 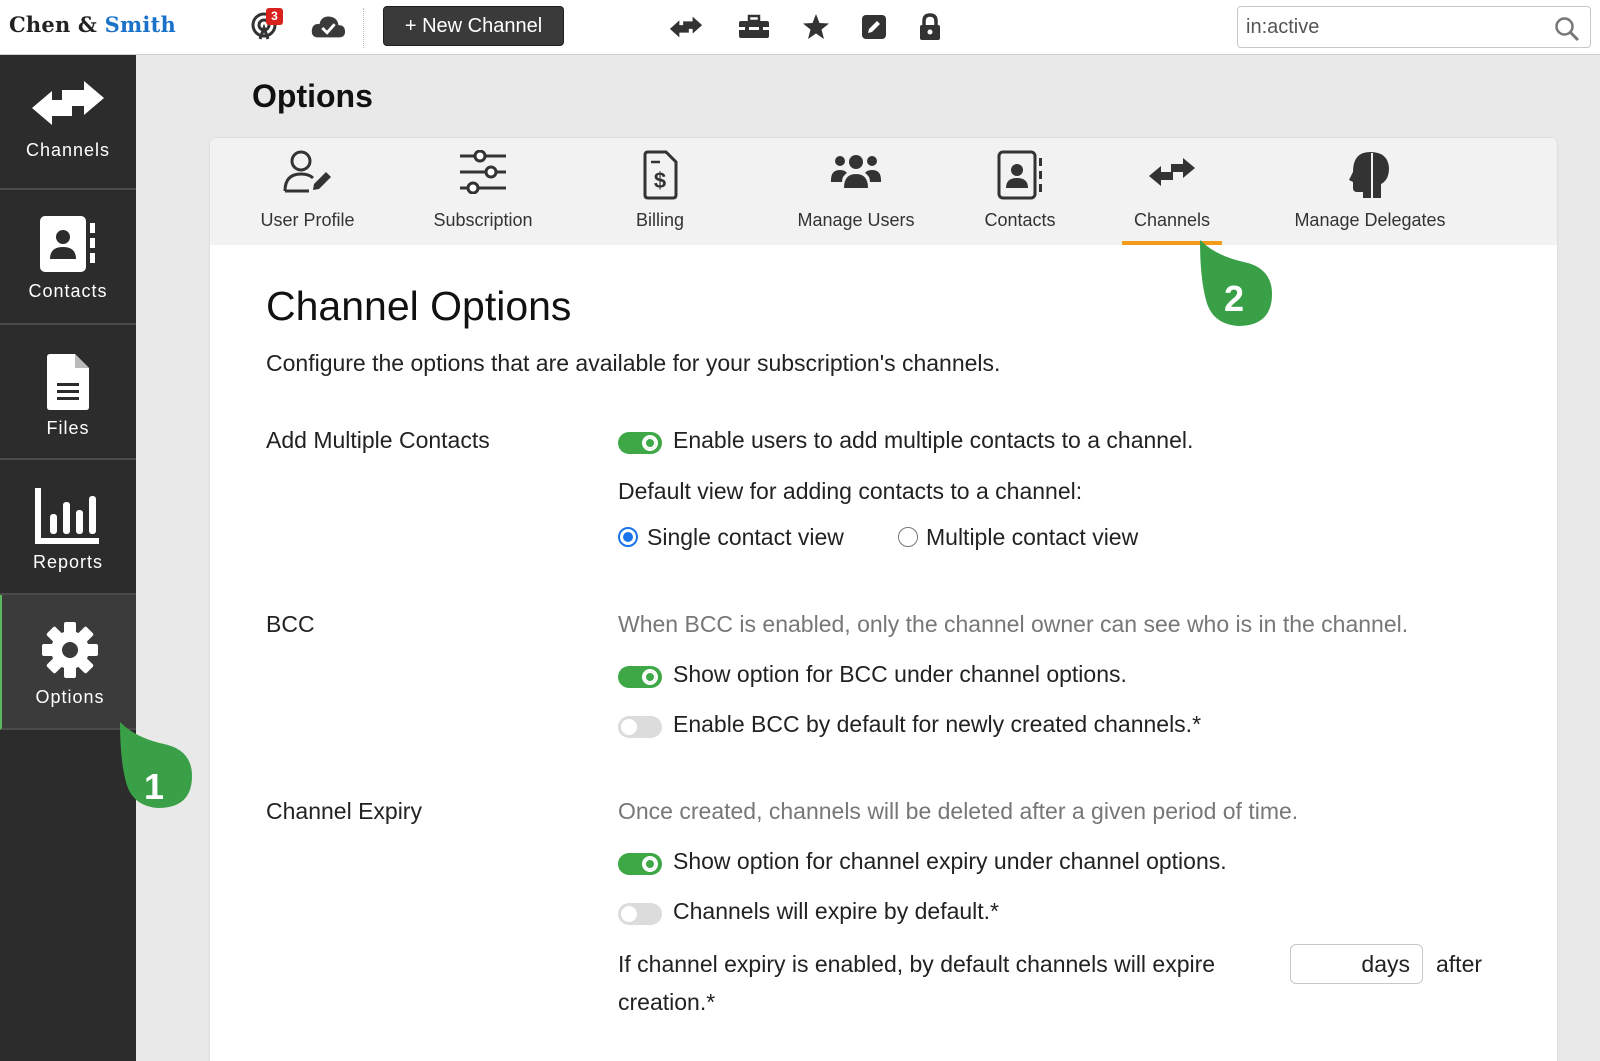 I want to click on tab-contacts: Contacts, so click(x=1020, y=191).